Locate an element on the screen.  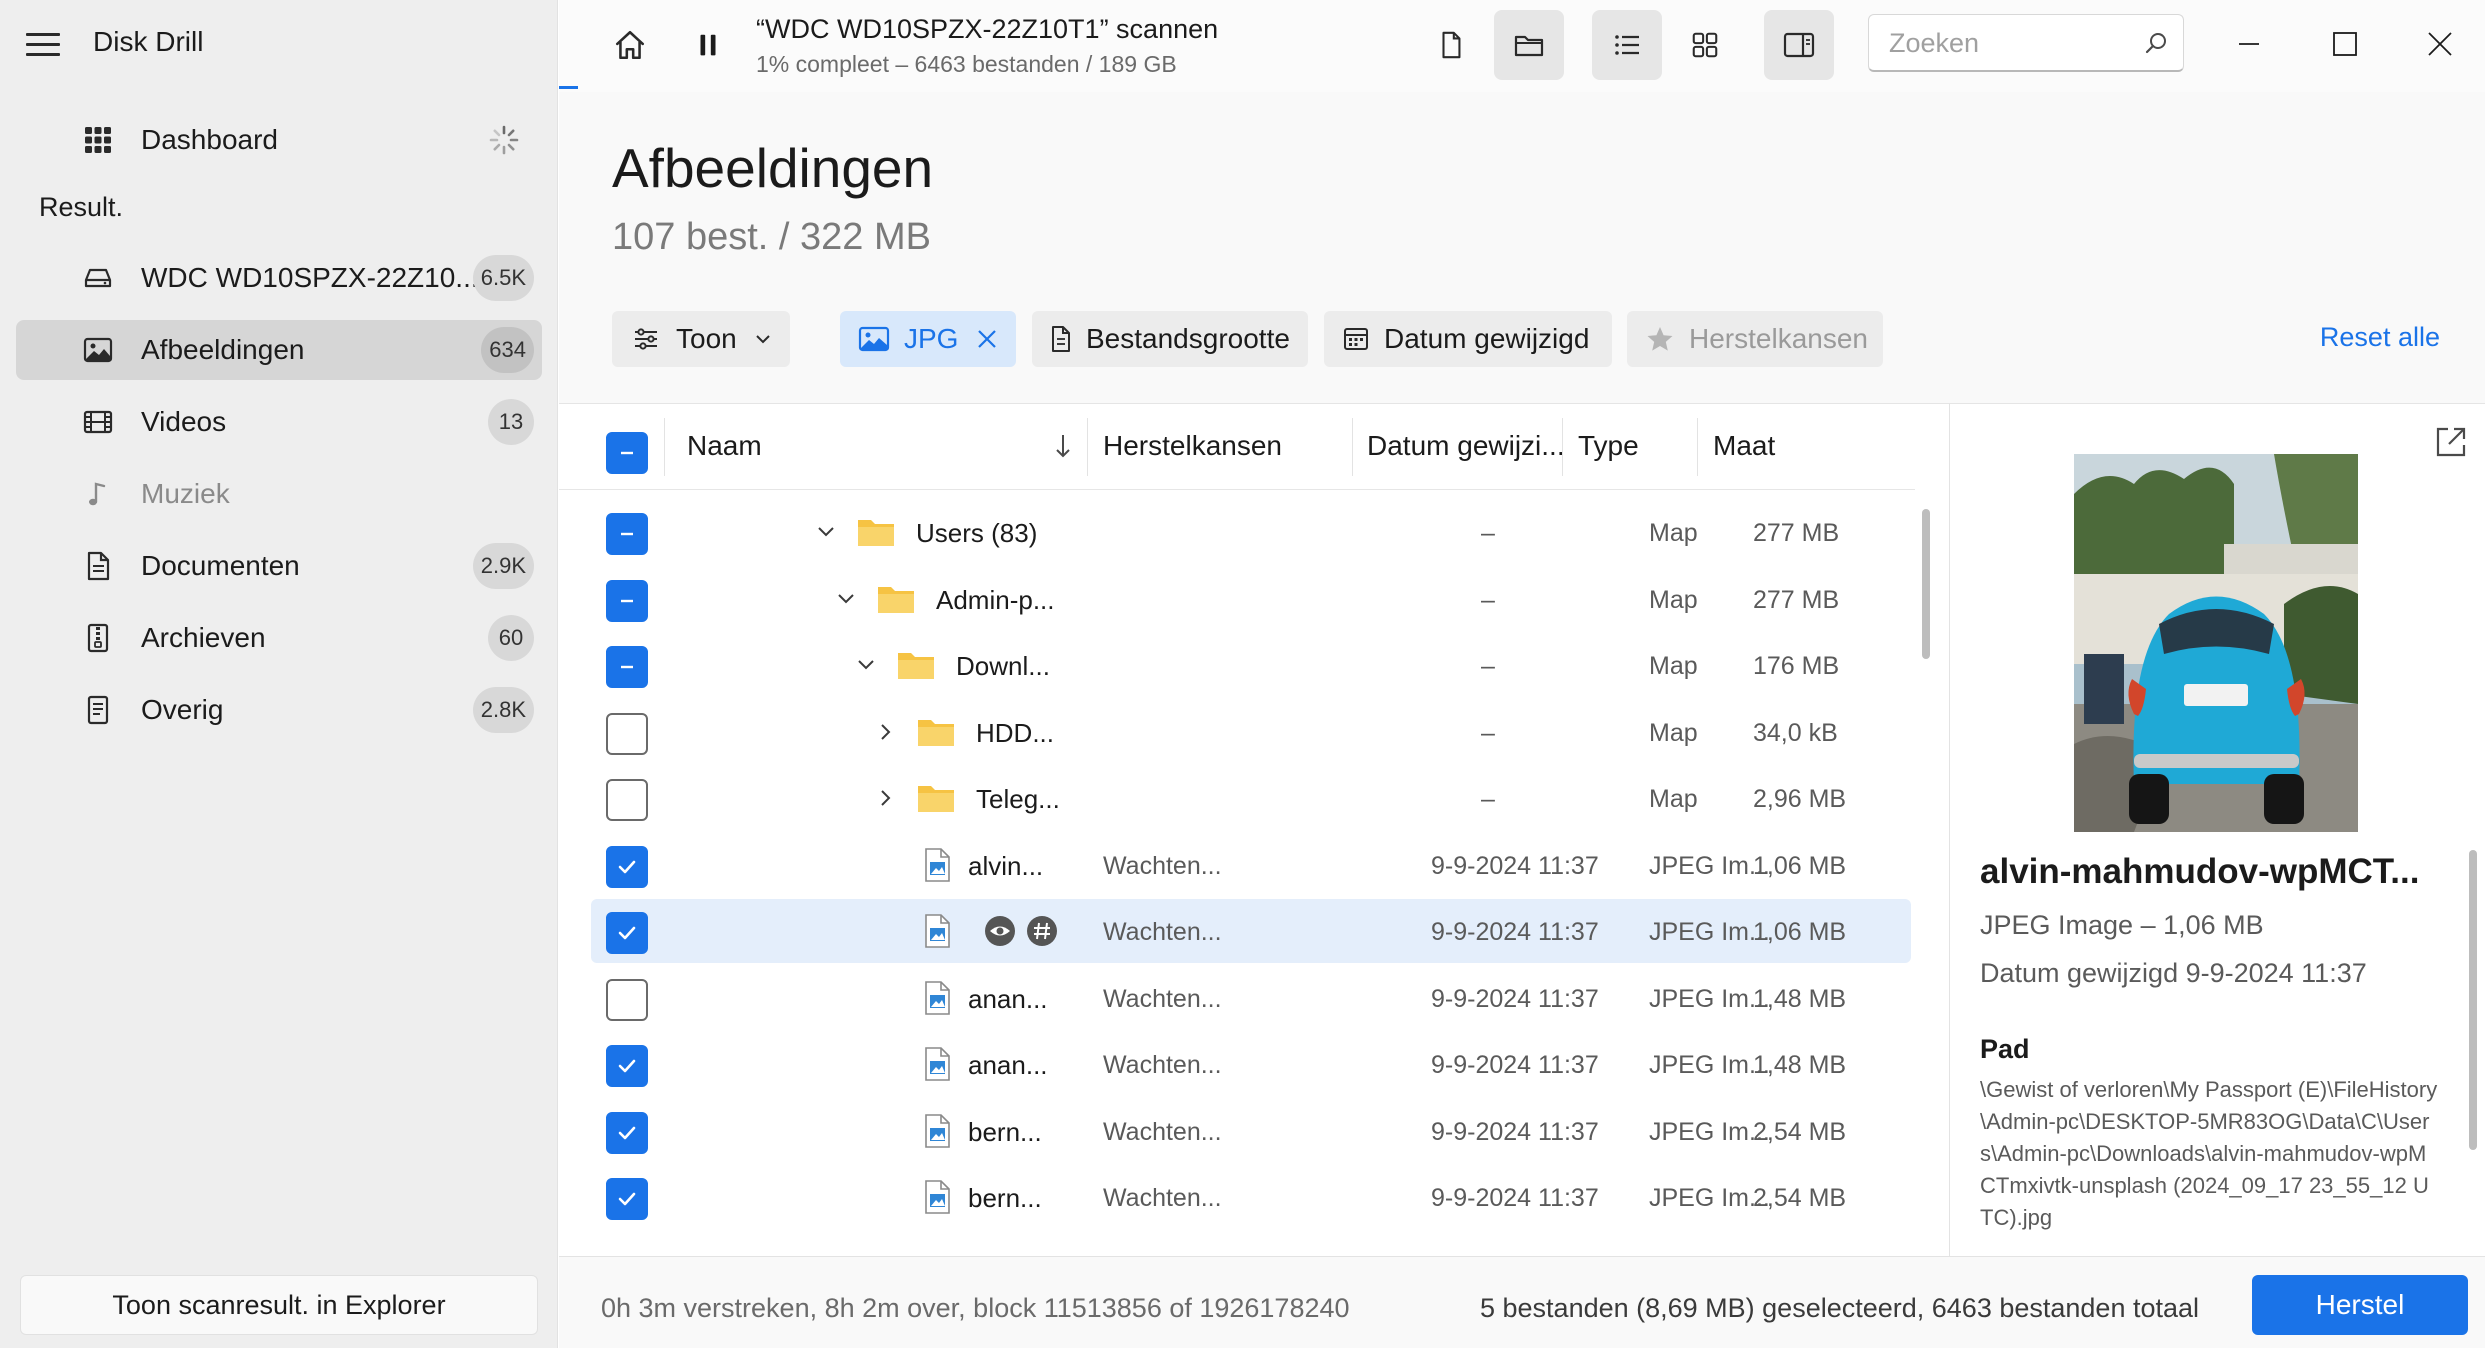
preview-path-label: Pad is located at coordinates (2005, 1049).